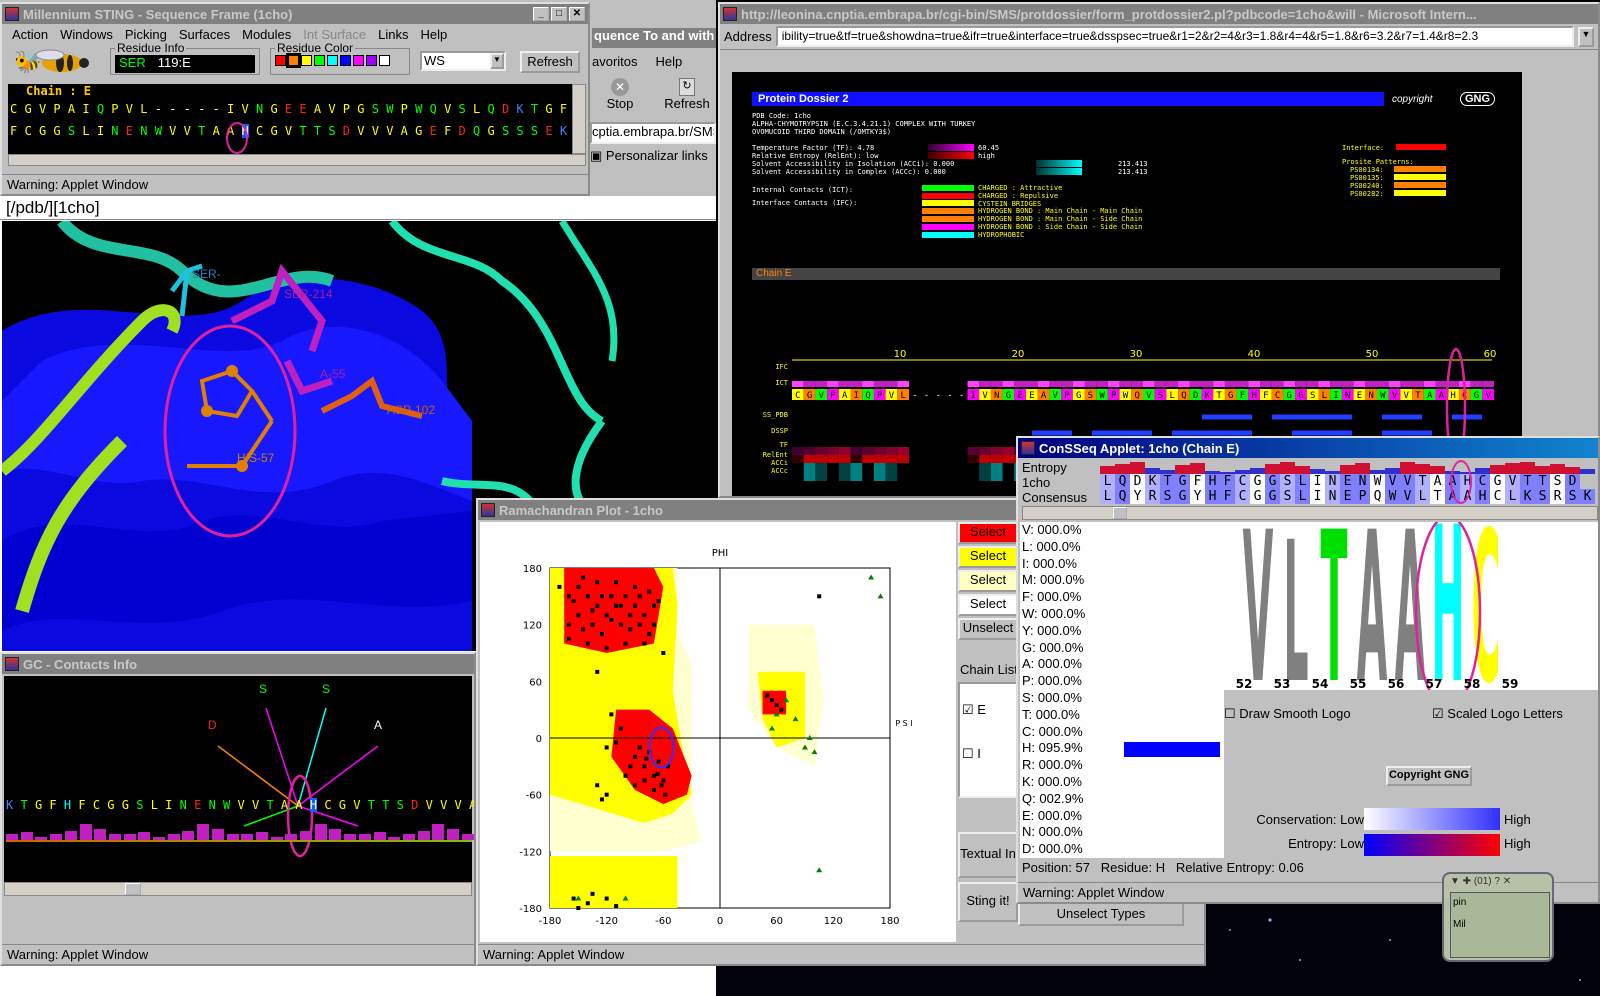  What do you see at coordinates (1332, 496) in the screenshot?
I see `alignment-cell: N` at bounding box center [1332, 496].